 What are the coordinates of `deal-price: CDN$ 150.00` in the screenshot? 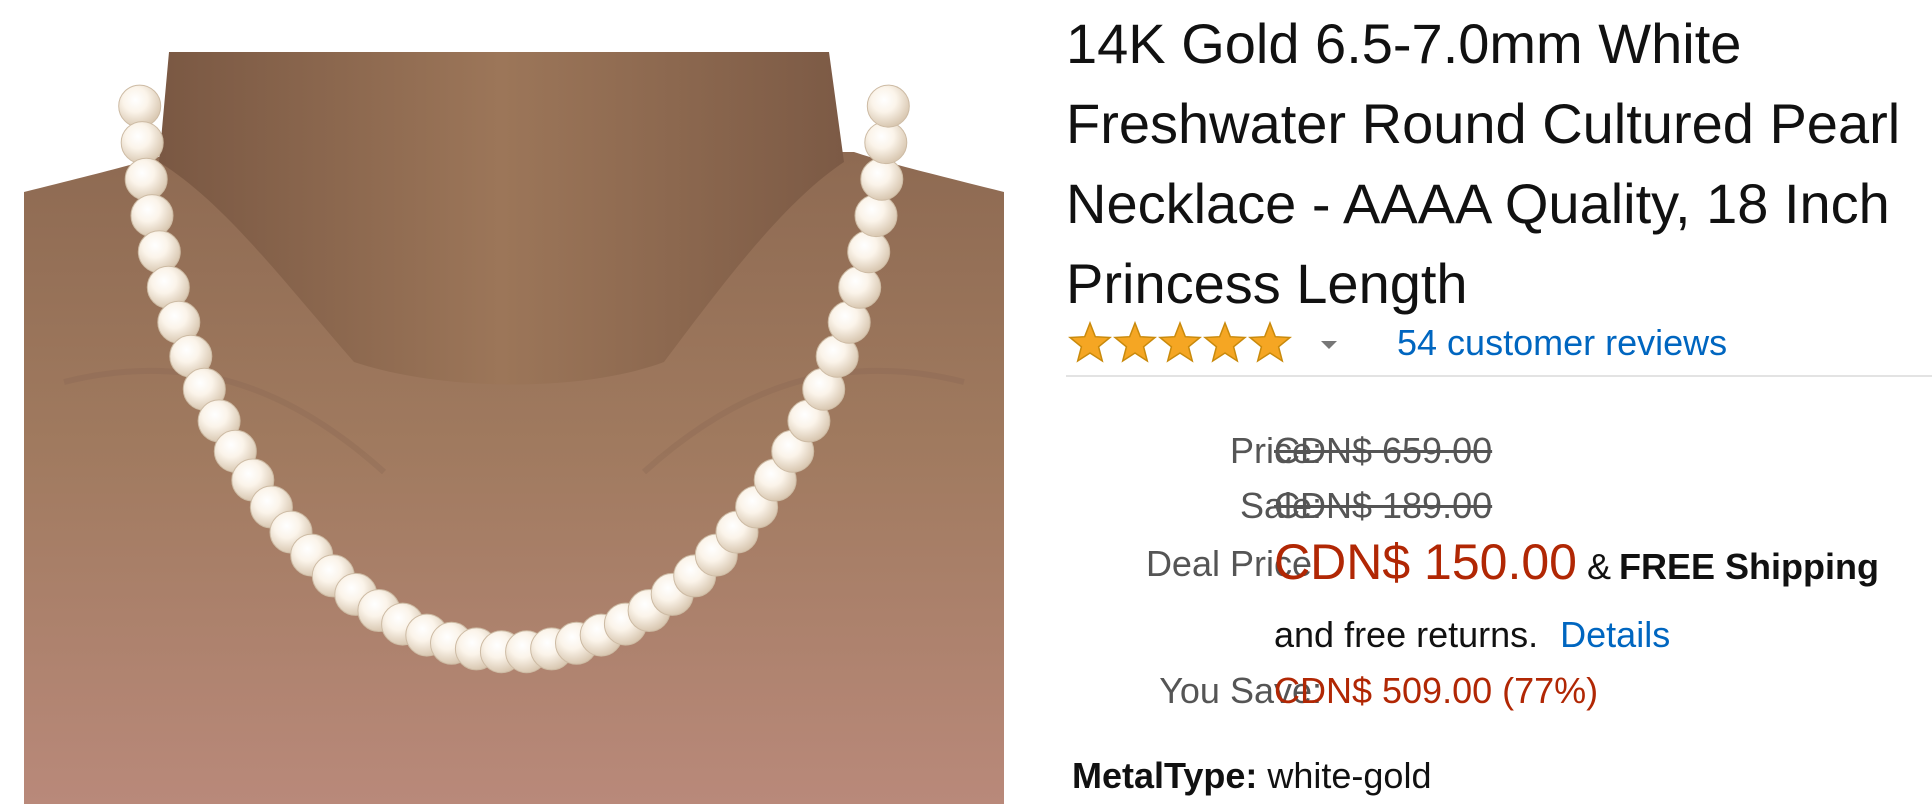 It's located at (1425, 562).